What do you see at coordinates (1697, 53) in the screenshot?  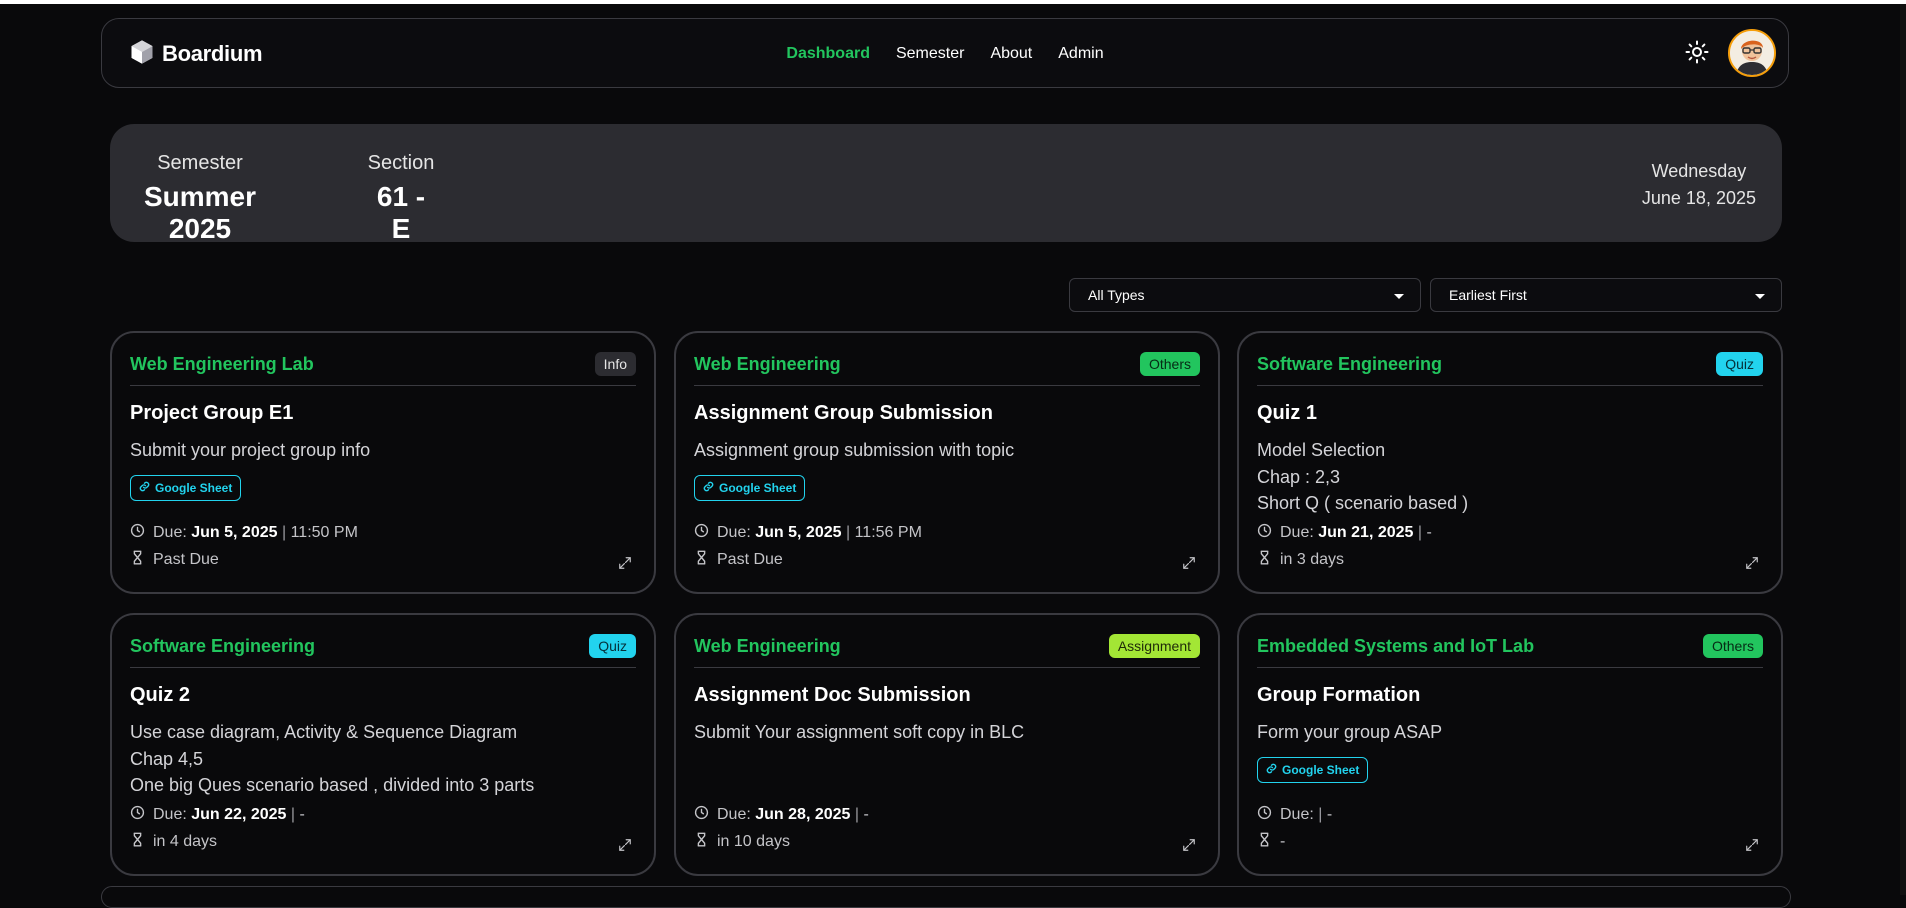 I see `theme-toggle-button` at bounding box center [1697, 53].